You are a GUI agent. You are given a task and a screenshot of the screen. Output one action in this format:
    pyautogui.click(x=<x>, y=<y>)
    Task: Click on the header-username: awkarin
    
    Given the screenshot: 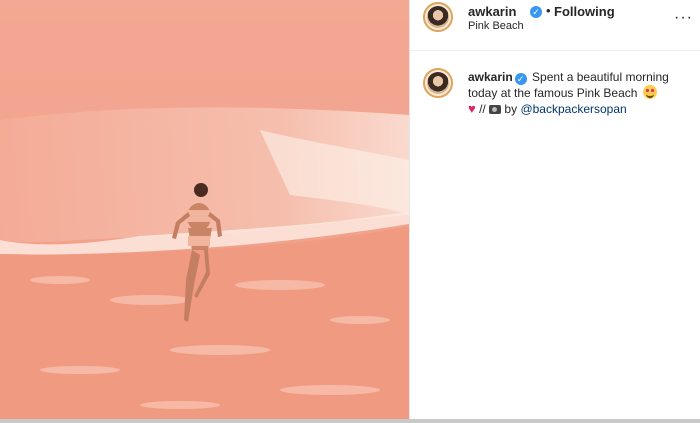 What is the action you would take?
    pyautogui.click(x=492, y=11)
    